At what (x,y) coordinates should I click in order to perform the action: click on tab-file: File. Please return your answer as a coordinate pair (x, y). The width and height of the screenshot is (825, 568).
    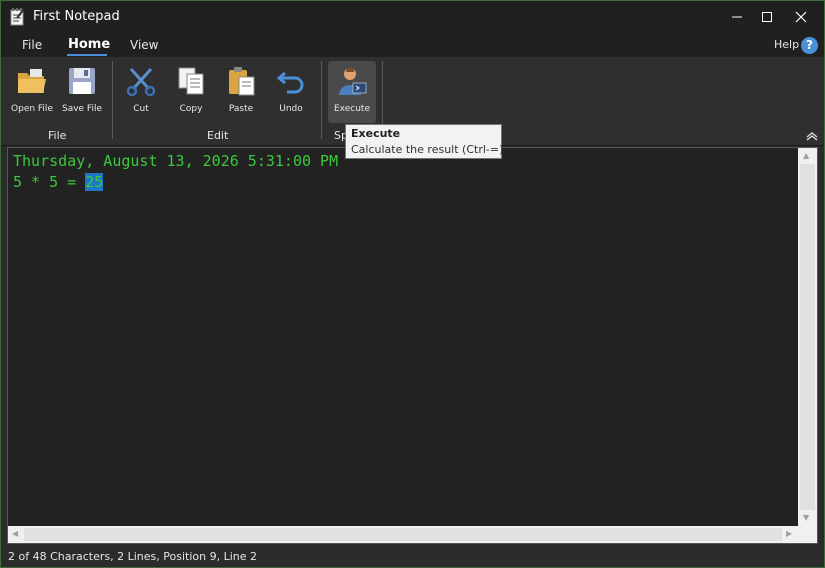
    Looking at the image, I should click on (32, 45).